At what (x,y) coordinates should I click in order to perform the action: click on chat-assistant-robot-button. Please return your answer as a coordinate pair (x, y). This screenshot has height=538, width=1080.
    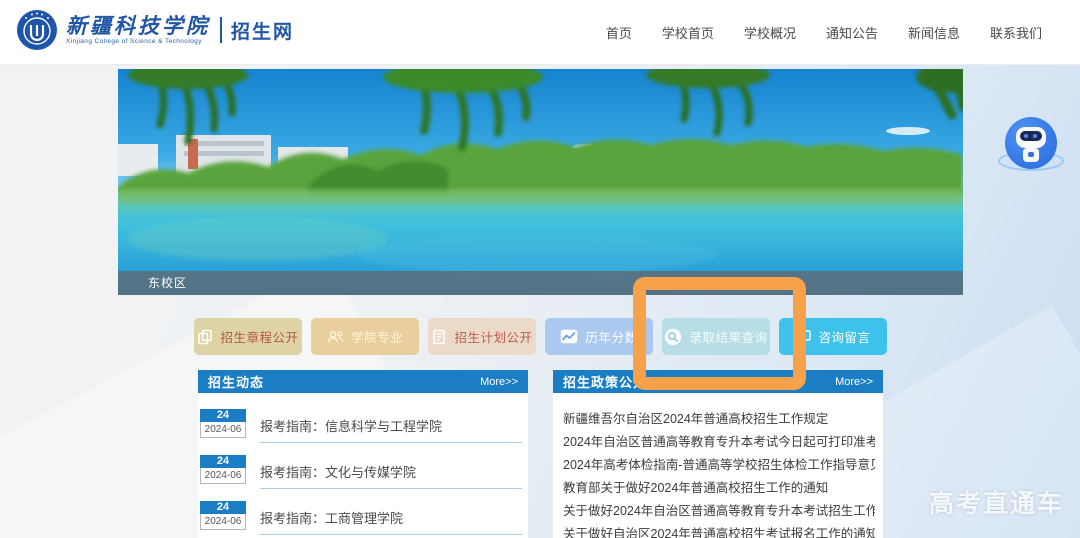
    Looking at the image, I should click on (1031, 145).